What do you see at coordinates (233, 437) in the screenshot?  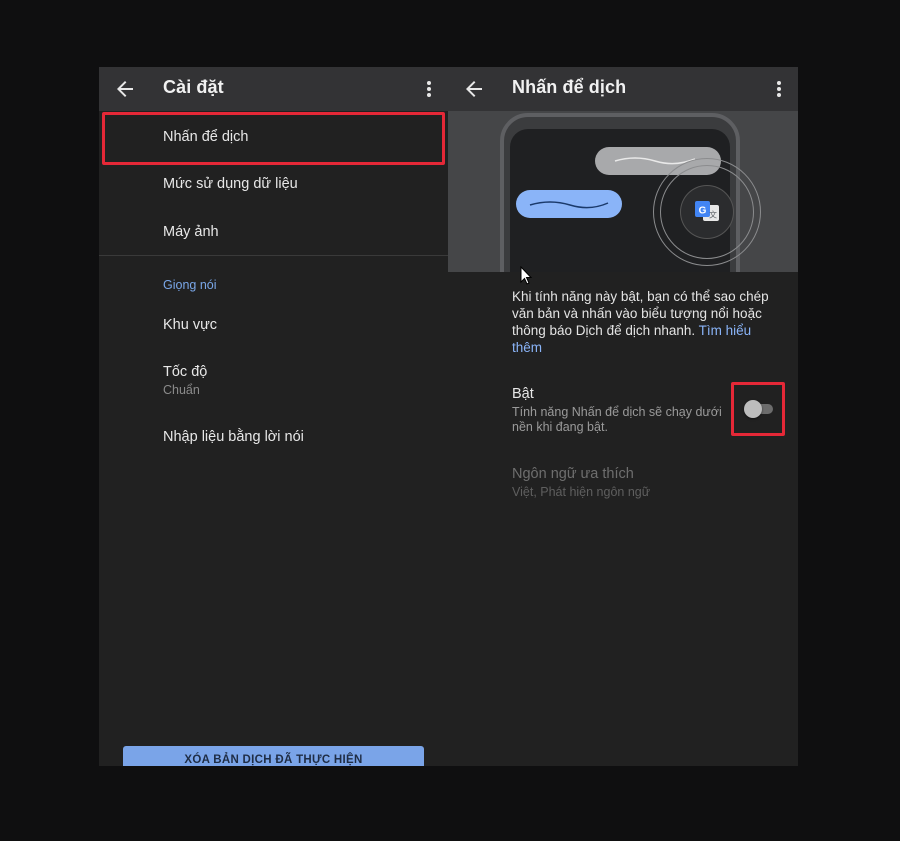 I see `settings-item-voice-input: Nhập liệu bằng lời nói` at bounding box center [233, 437].